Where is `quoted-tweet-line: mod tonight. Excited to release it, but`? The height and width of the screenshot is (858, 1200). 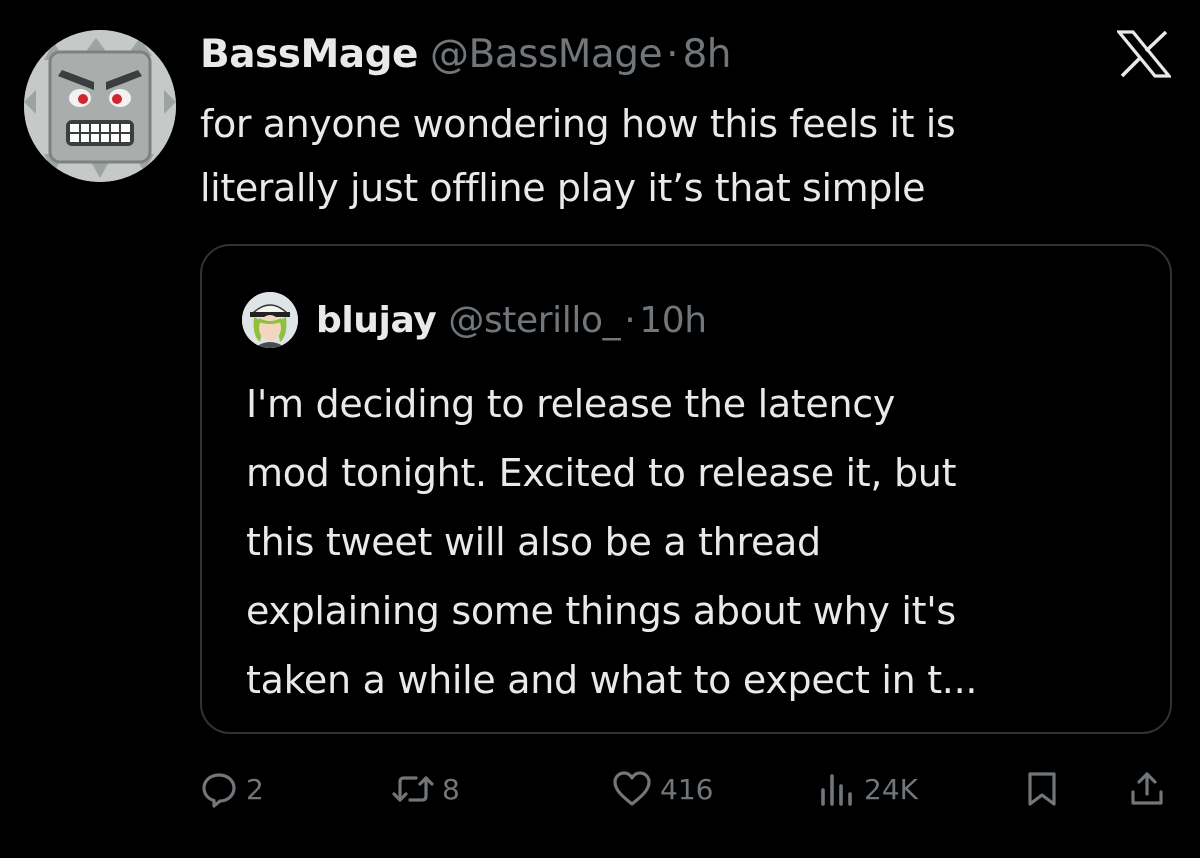
quoted-tweet-line: mod tonight. Excited to release it, but is located at coordinates (601, 473).